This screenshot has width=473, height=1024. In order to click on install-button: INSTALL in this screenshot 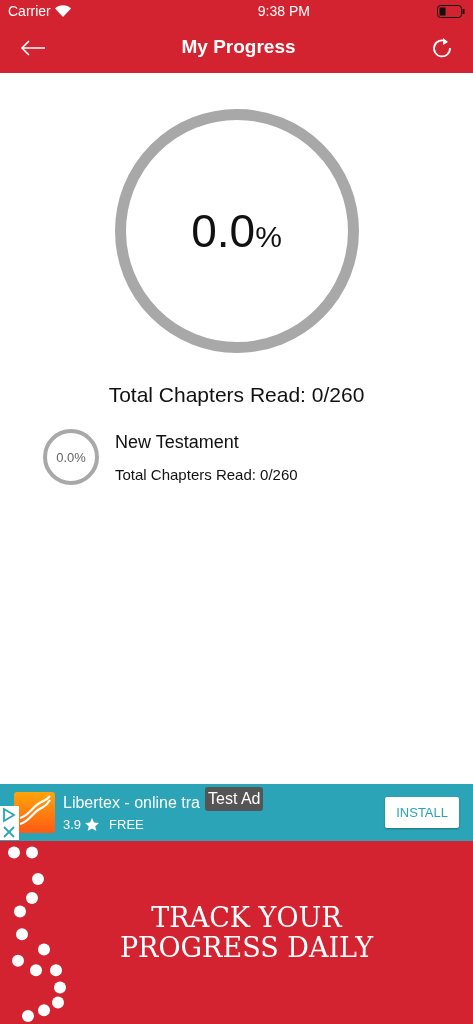, I will do `click(422, 812)`.